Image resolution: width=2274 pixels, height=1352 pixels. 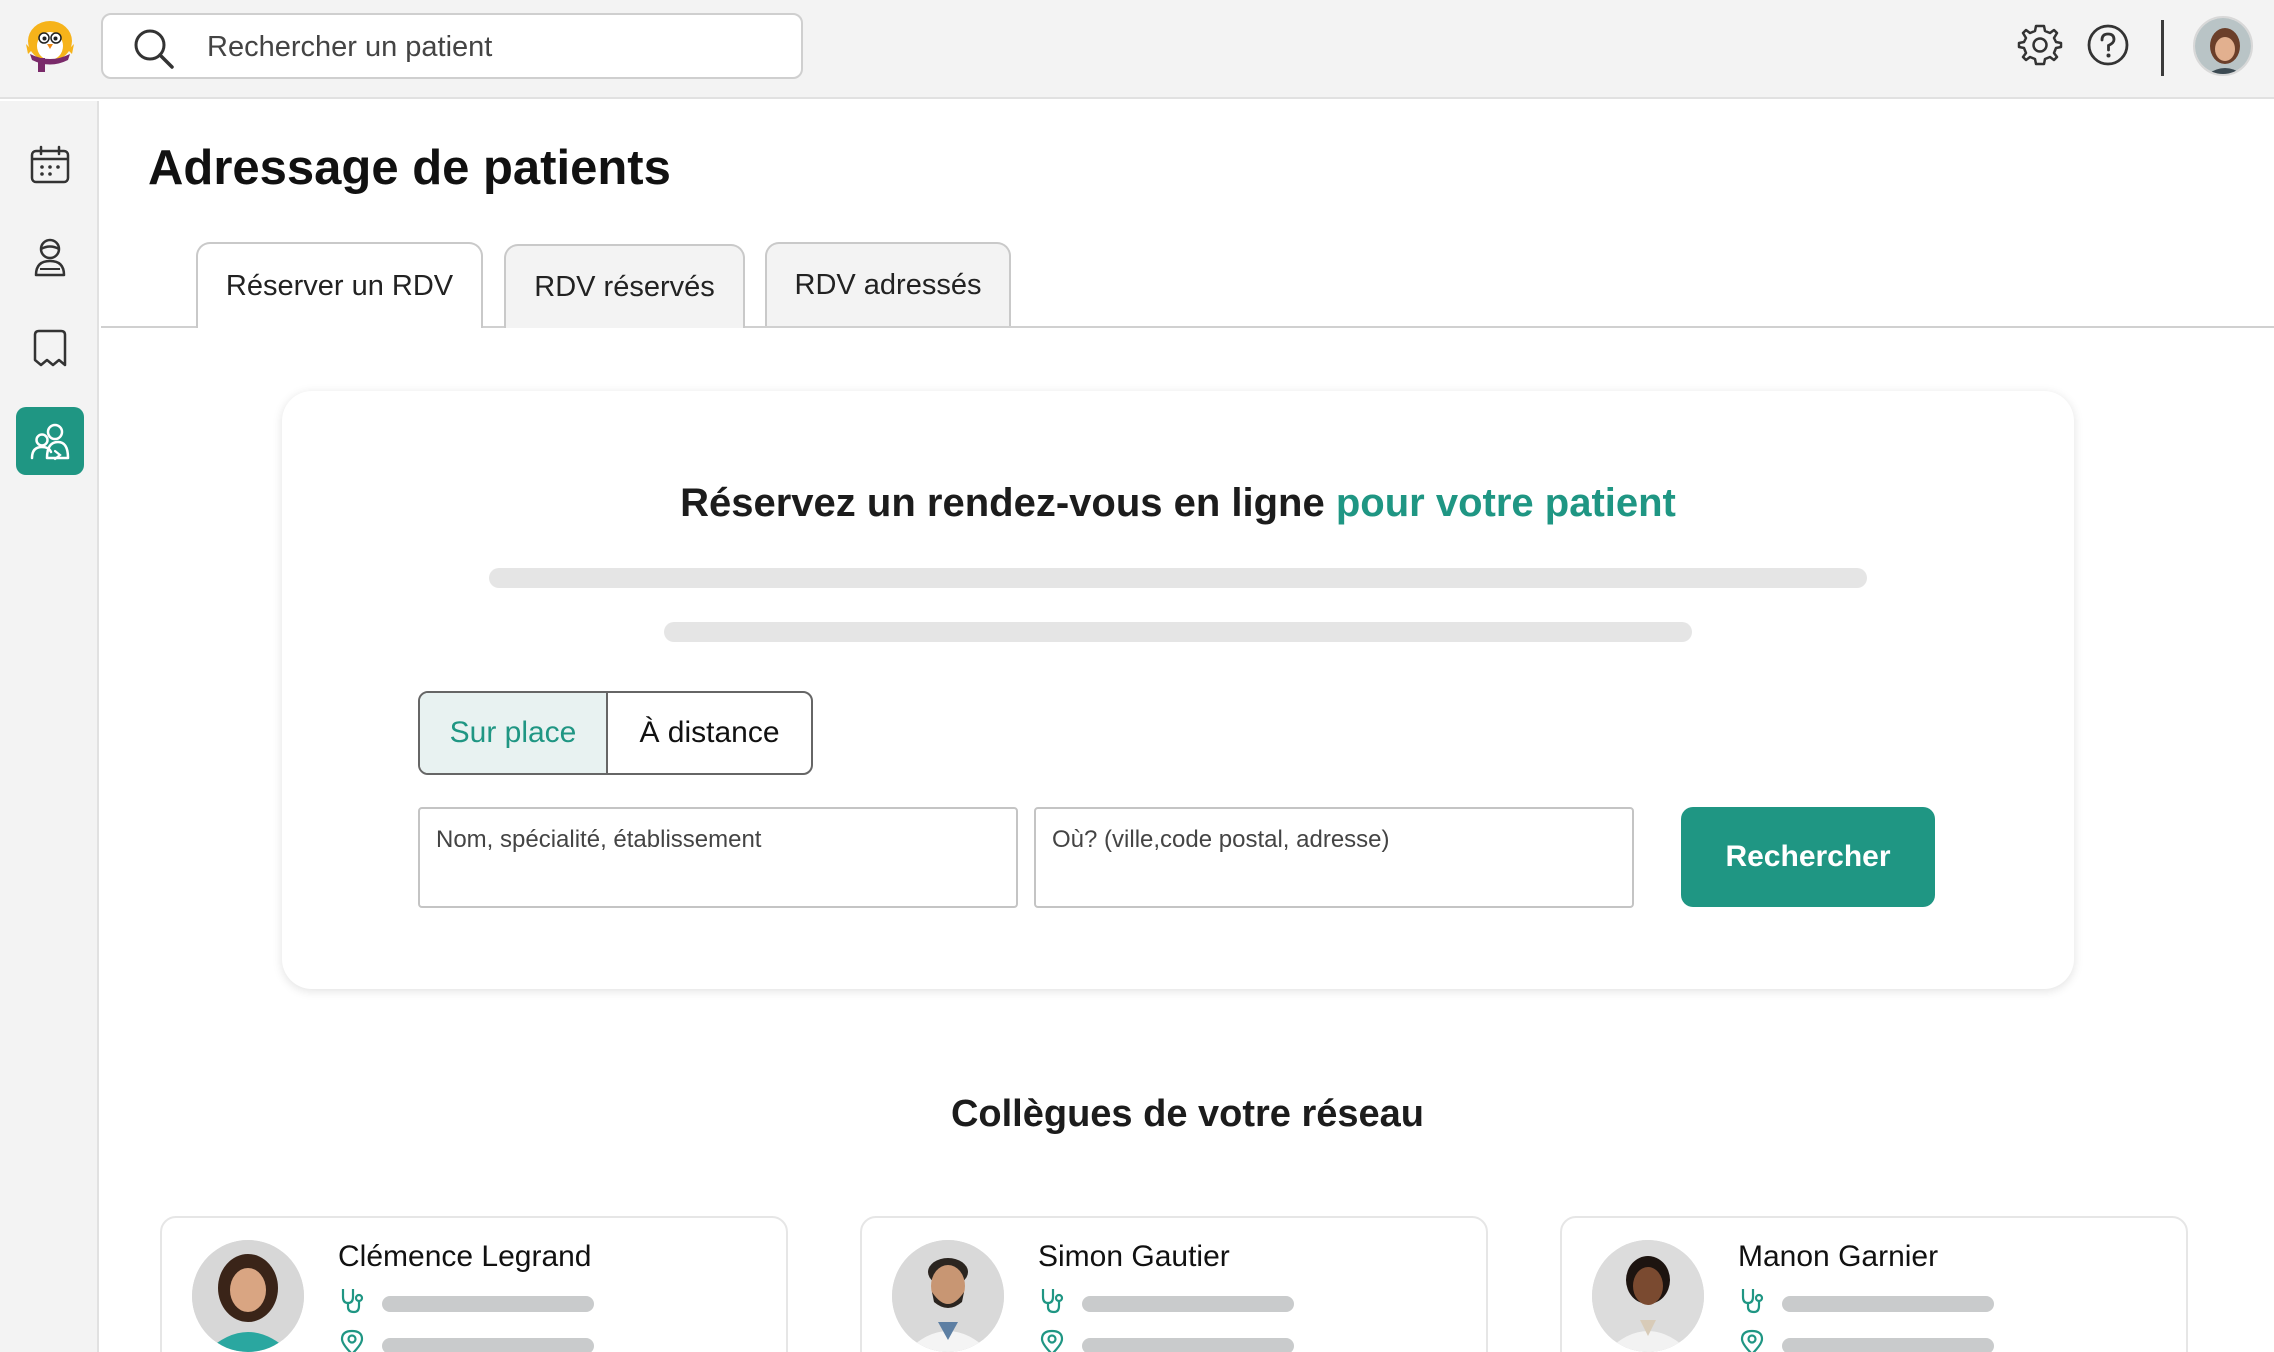 What do you see at coordinates (718, 857) in the screenshot?
I see `name-specialty-field` at bounding box center [718, 857].